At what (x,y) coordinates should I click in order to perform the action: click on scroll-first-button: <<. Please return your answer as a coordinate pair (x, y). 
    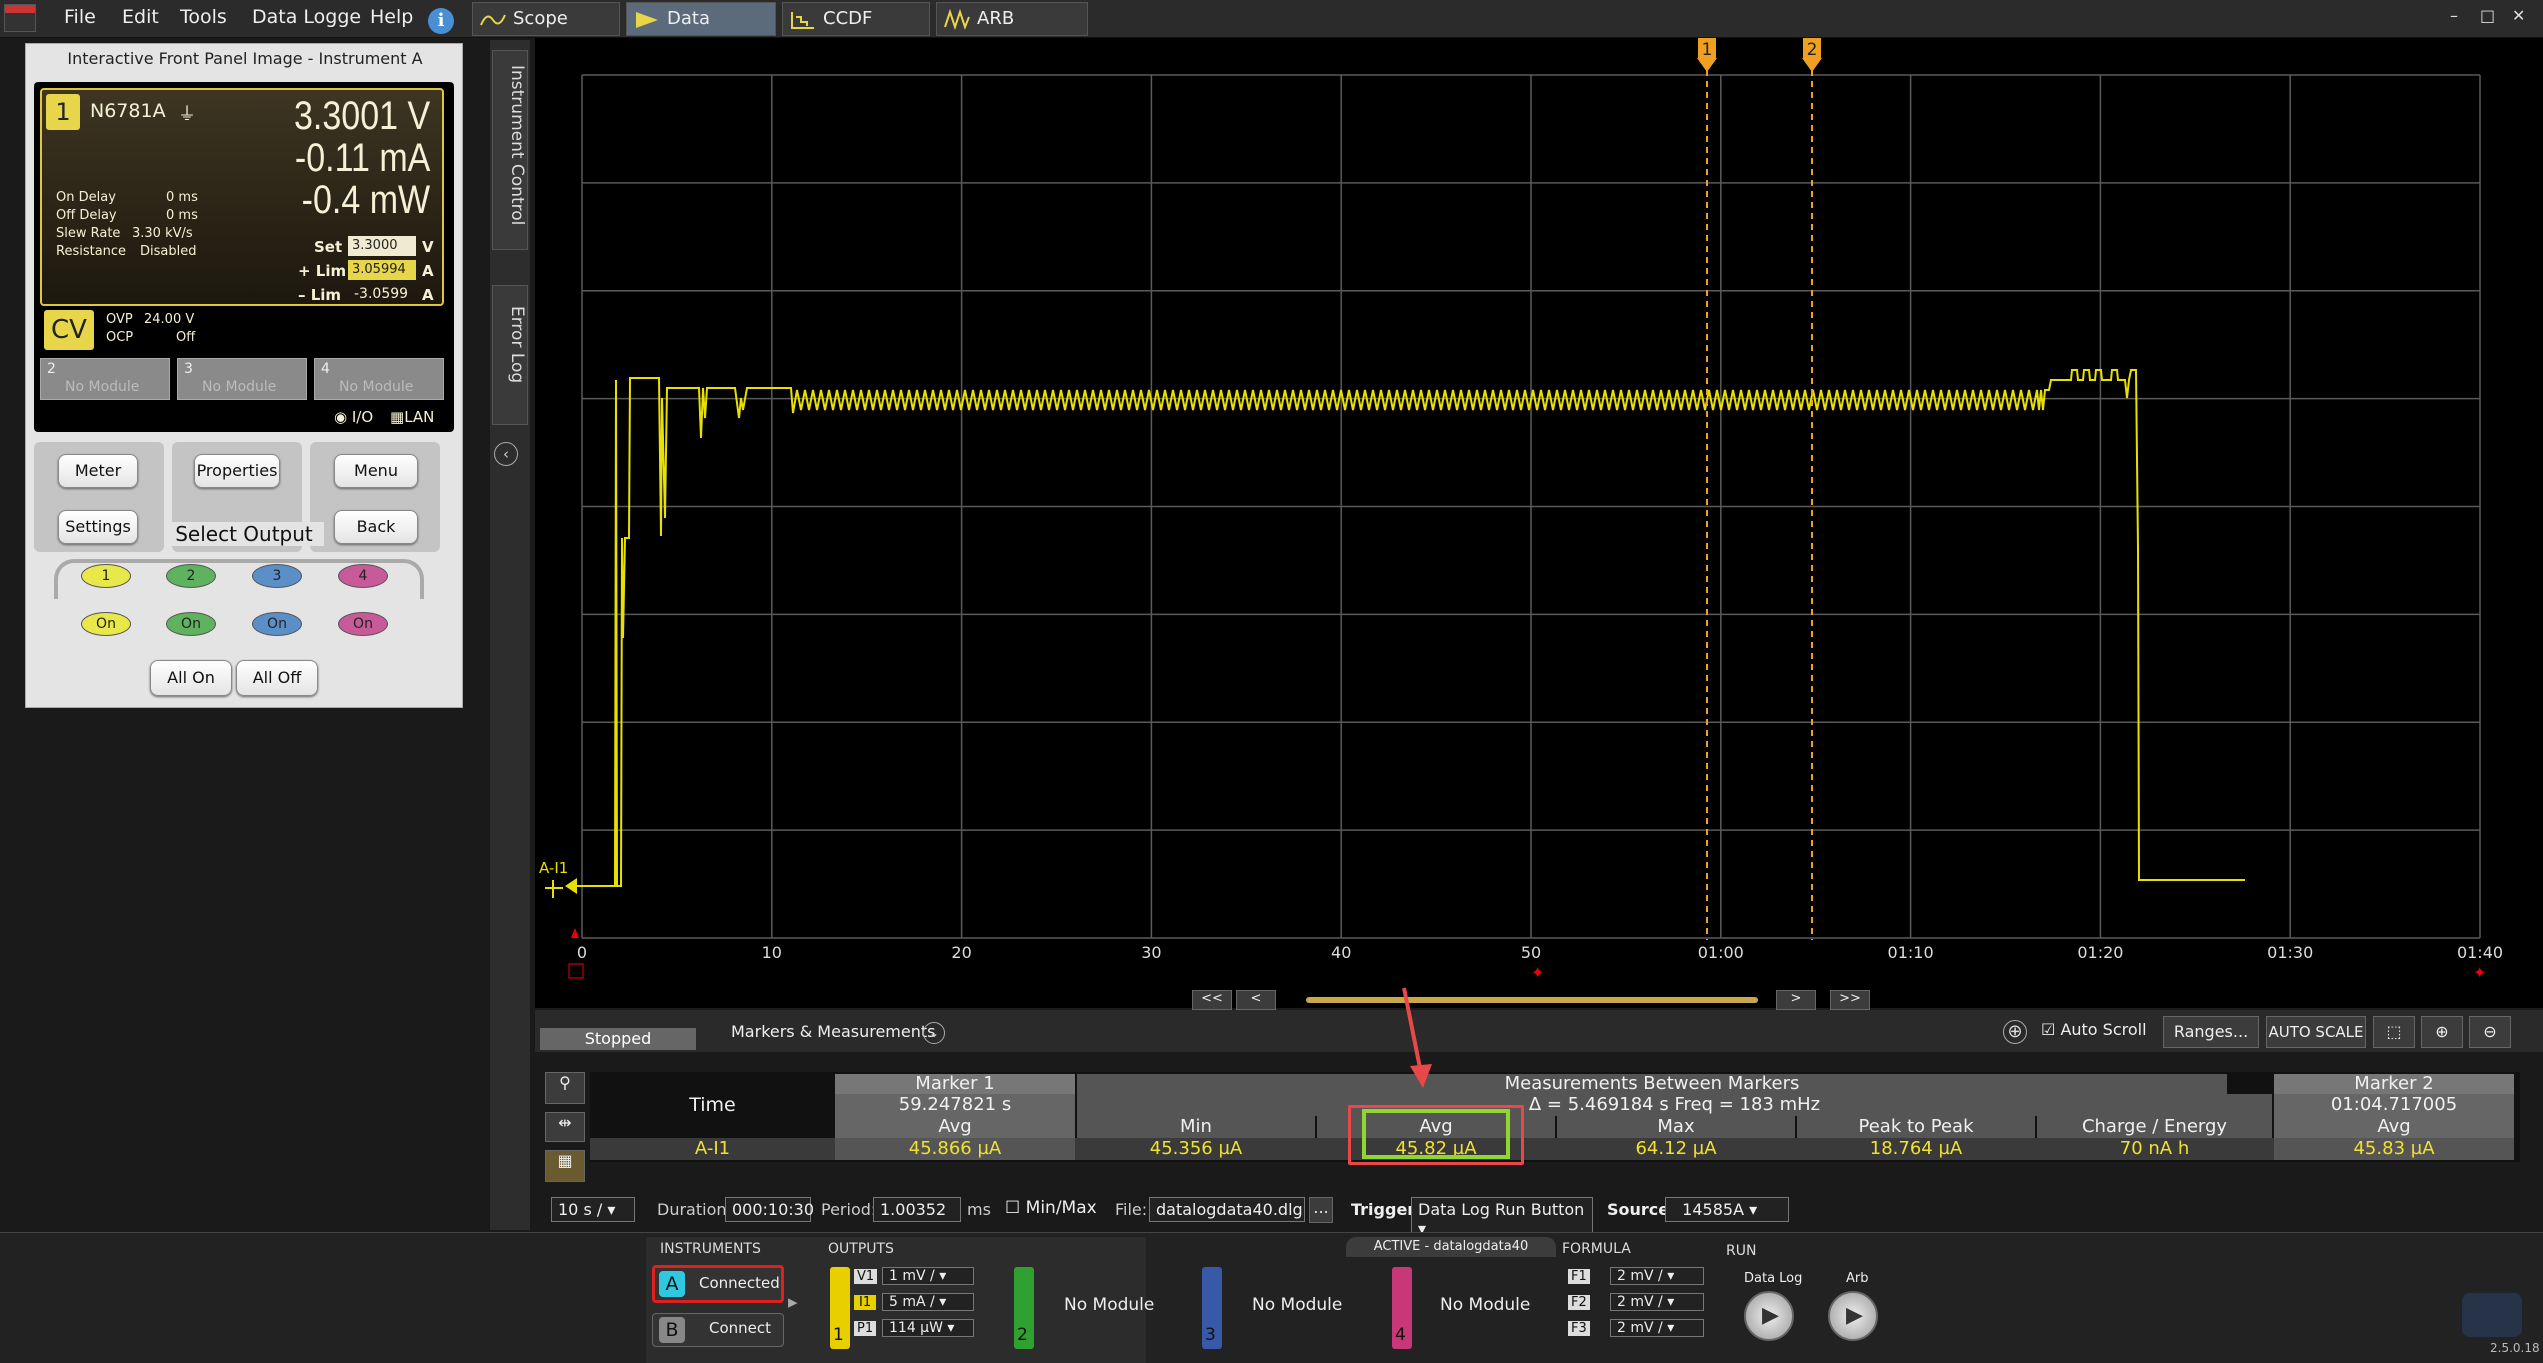
    Looking at the image, I should click on (1212, 1000).